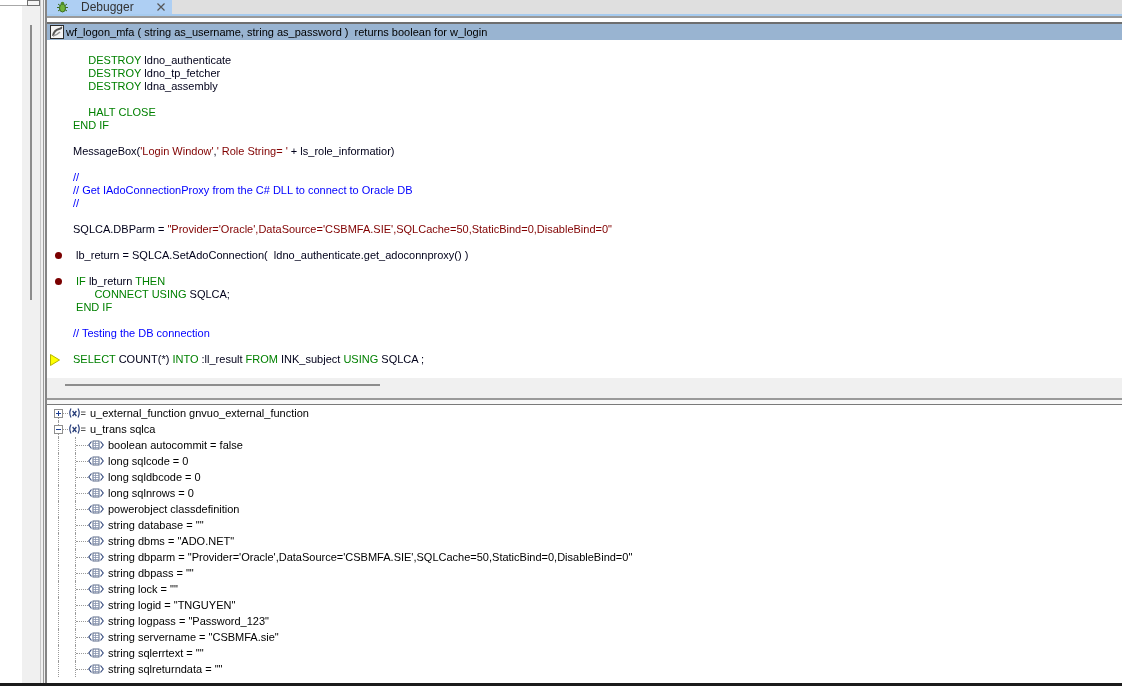  I want to click on tree-item: long sqlcode = 0, so click(148, 461).